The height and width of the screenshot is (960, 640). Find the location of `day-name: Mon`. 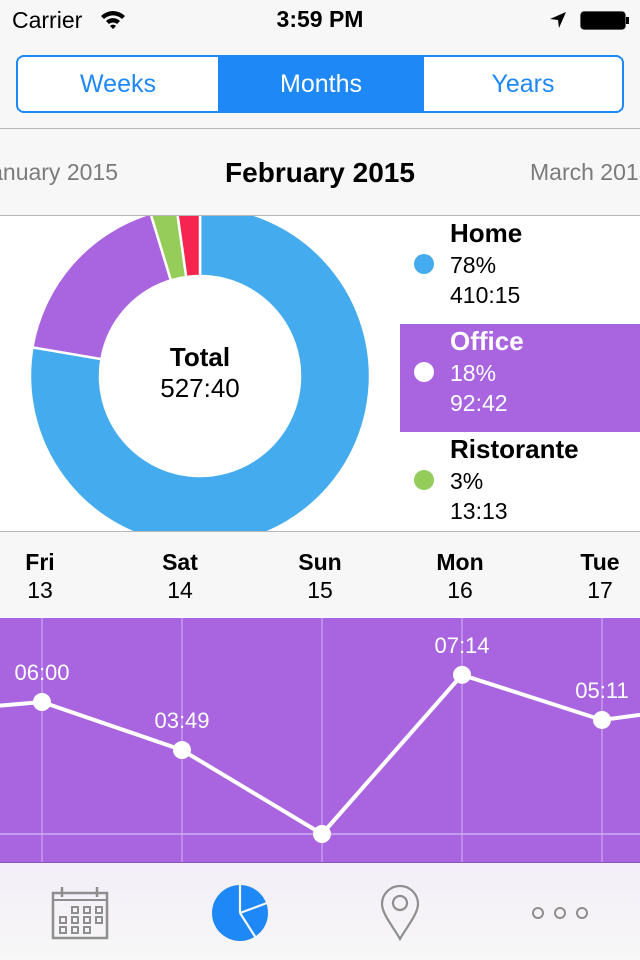

day-name: Mon is located at coordinates (460, 562).